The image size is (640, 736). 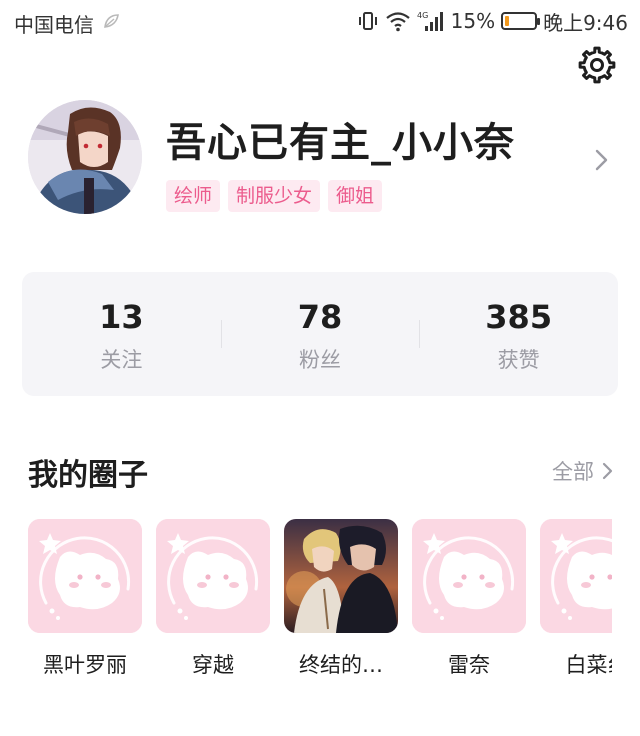 I want to click on profile-tags: 绘师 制服少女 御姐, so click(x=274, y=196).